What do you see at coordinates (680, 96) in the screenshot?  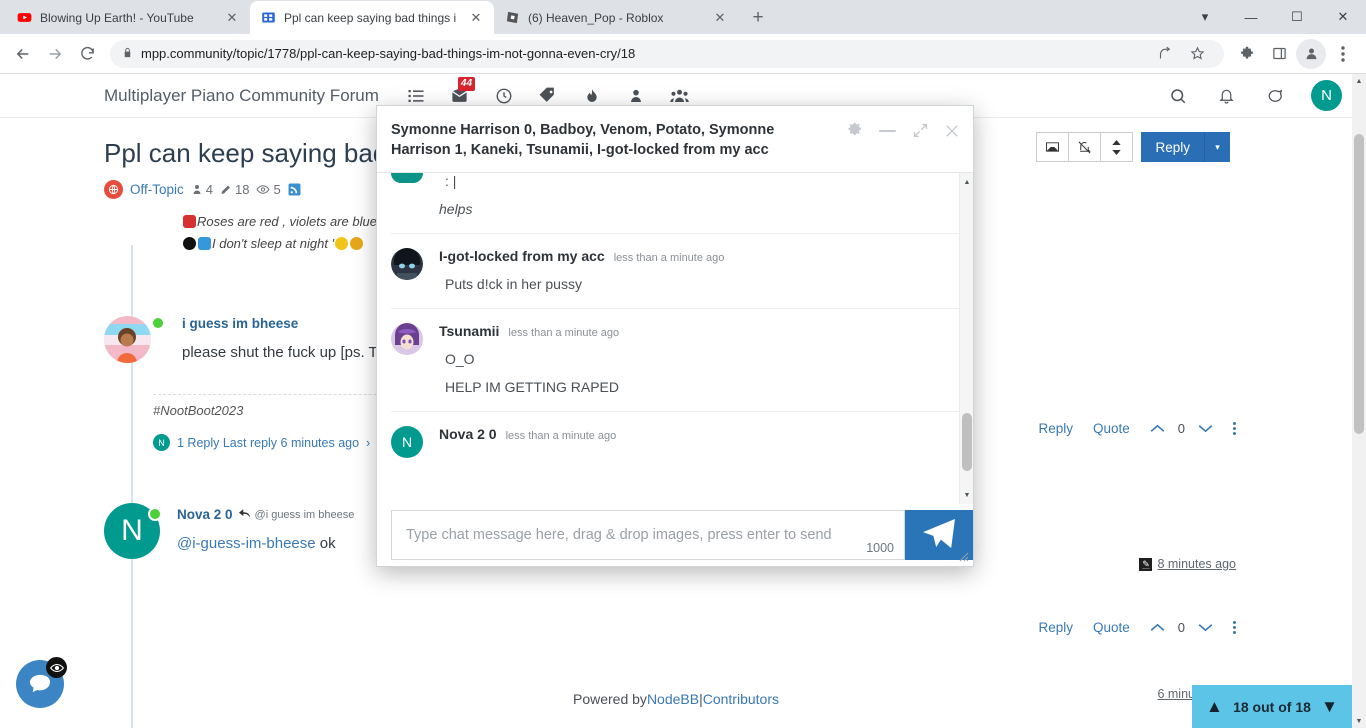 I see `groups-icon` at bounding box center [680, 96].